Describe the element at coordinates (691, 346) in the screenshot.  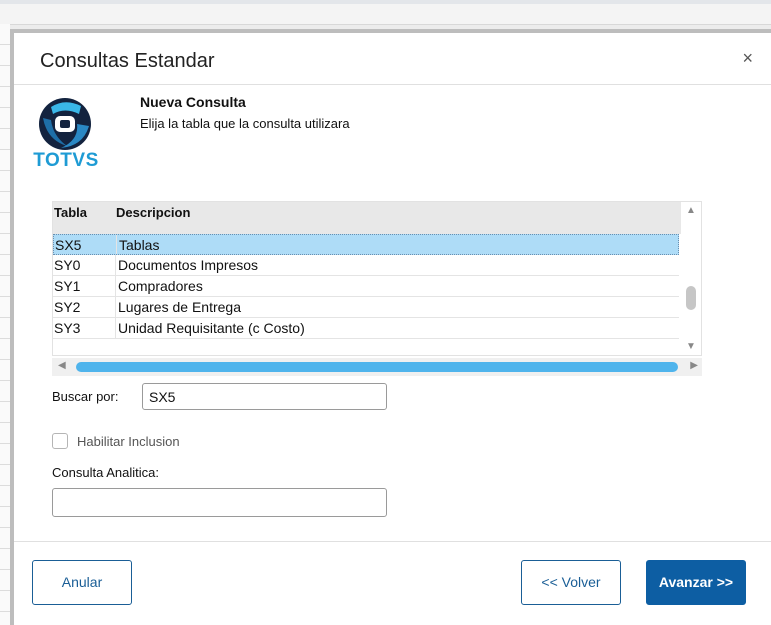
I see `scroll-down-icon: ▼` at that location.